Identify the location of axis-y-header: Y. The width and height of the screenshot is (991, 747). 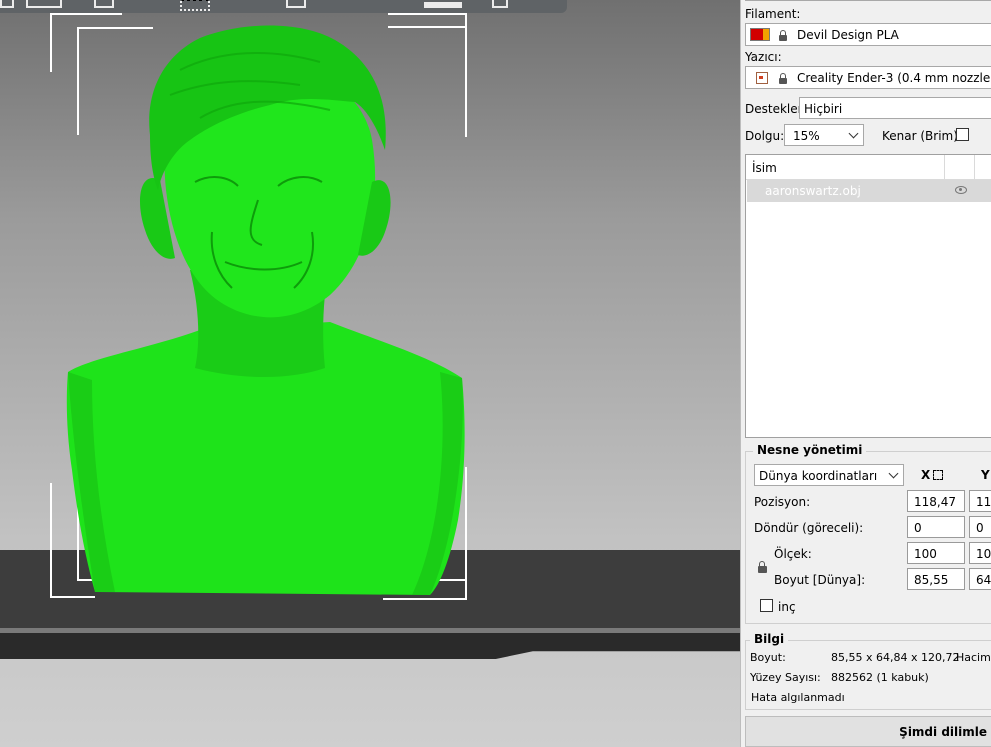
(985, 475).